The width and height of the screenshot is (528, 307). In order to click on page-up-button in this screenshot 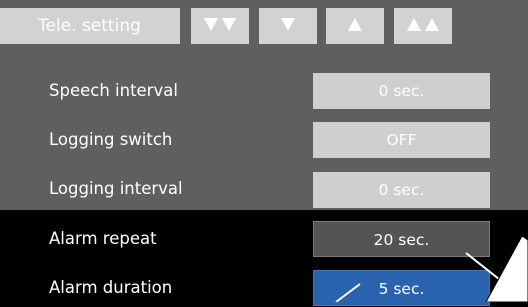, I will do `click(423, 26)`.